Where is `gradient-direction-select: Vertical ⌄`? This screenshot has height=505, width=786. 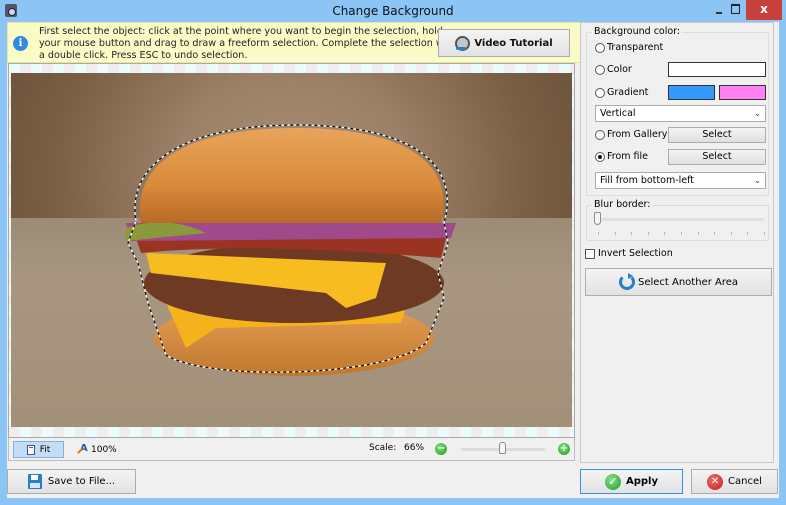 gradient-direction-select: Vertical ⌄ is located at coordinates (680, 113).